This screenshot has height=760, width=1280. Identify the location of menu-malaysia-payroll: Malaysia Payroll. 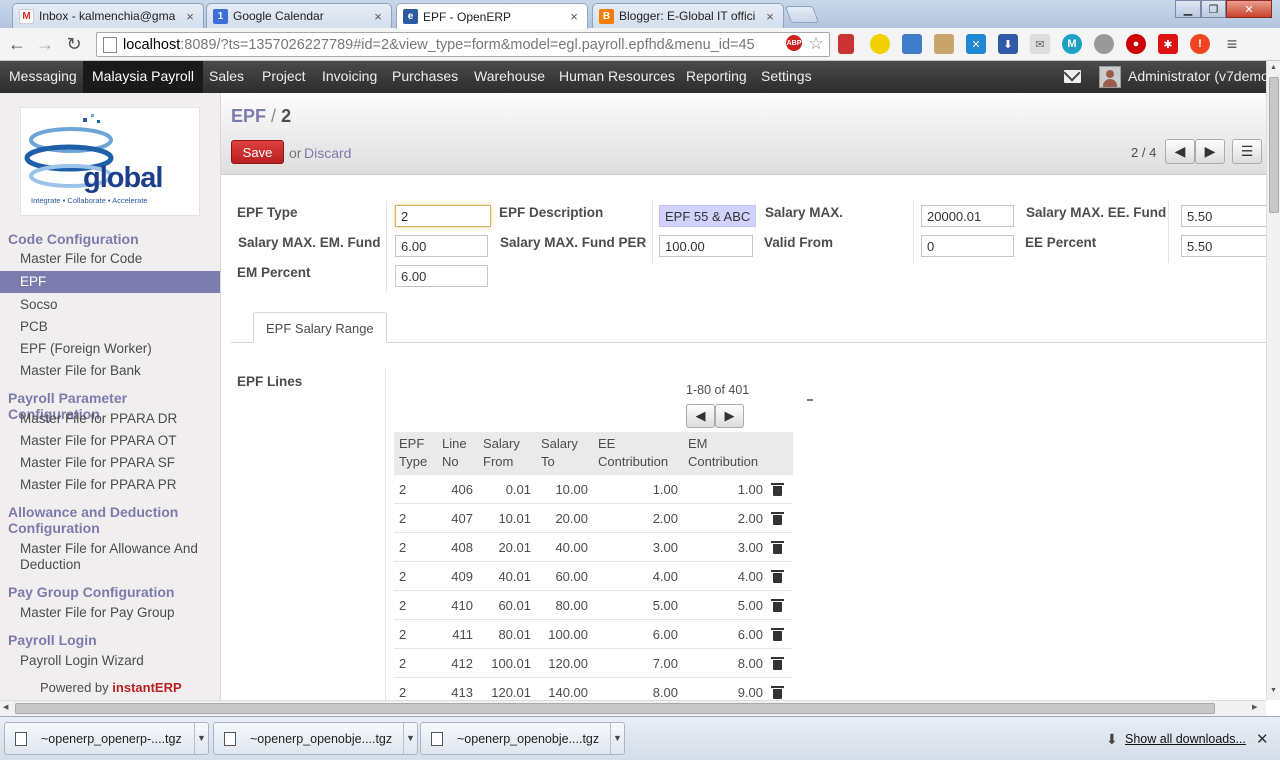
(143, 77).